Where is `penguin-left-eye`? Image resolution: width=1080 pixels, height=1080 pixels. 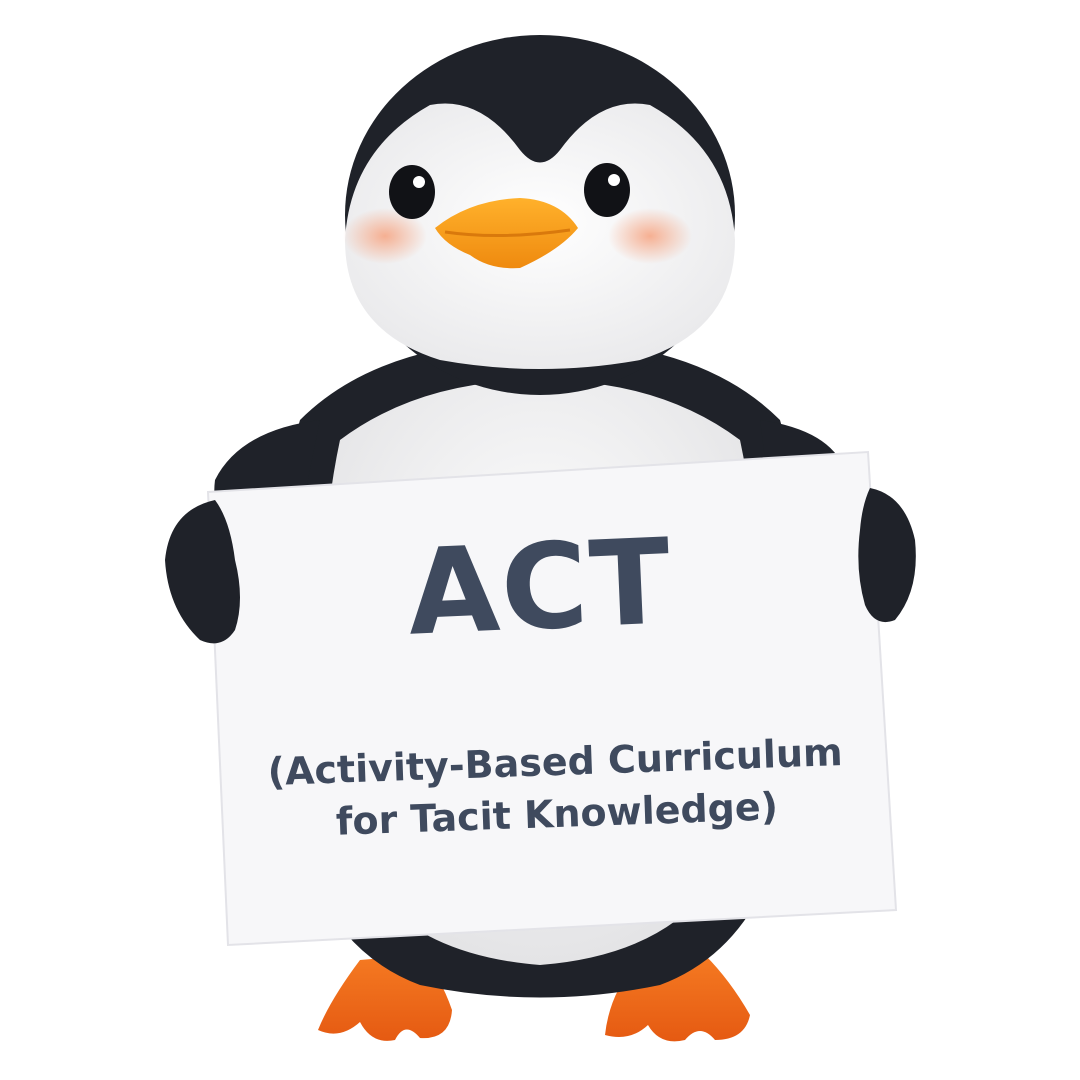
penguin-left-eye is located at coordinates (412, 192).